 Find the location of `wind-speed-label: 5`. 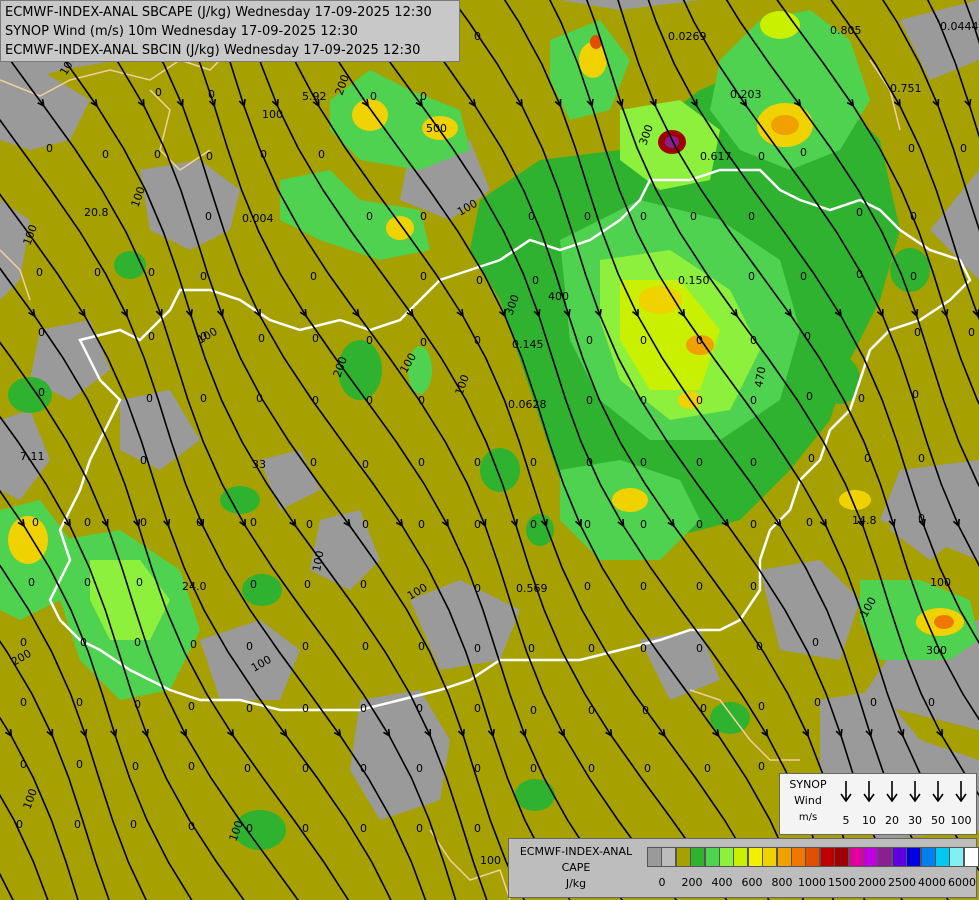

wind-speed-label: 5 is located at coordinates (846, 820).